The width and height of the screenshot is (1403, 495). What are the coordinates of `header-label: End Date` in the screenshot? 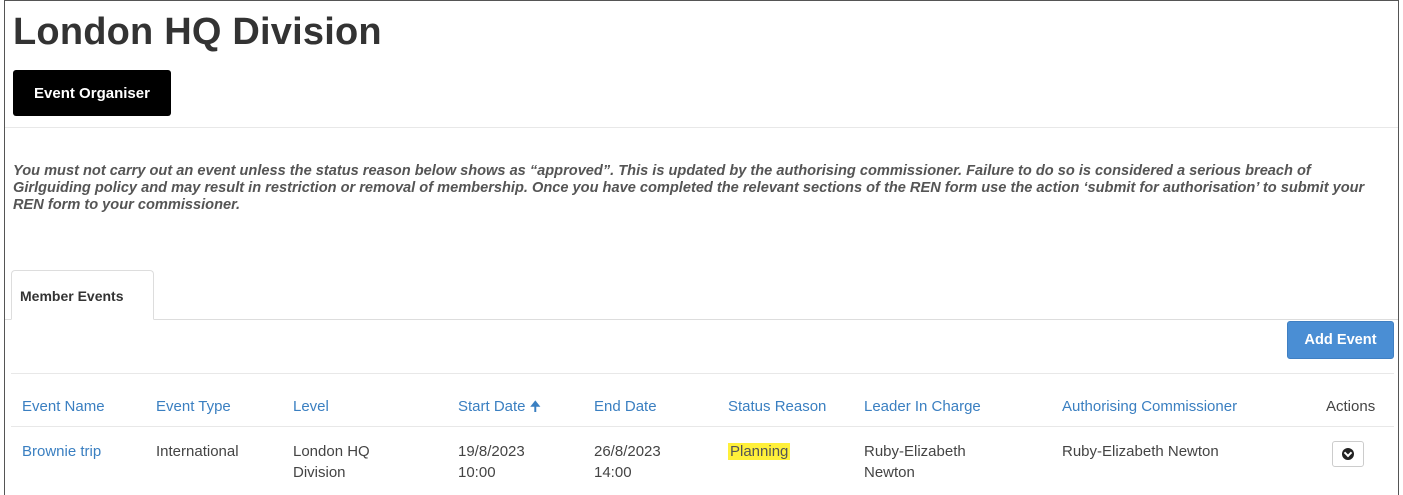 It's located at (625, 406).